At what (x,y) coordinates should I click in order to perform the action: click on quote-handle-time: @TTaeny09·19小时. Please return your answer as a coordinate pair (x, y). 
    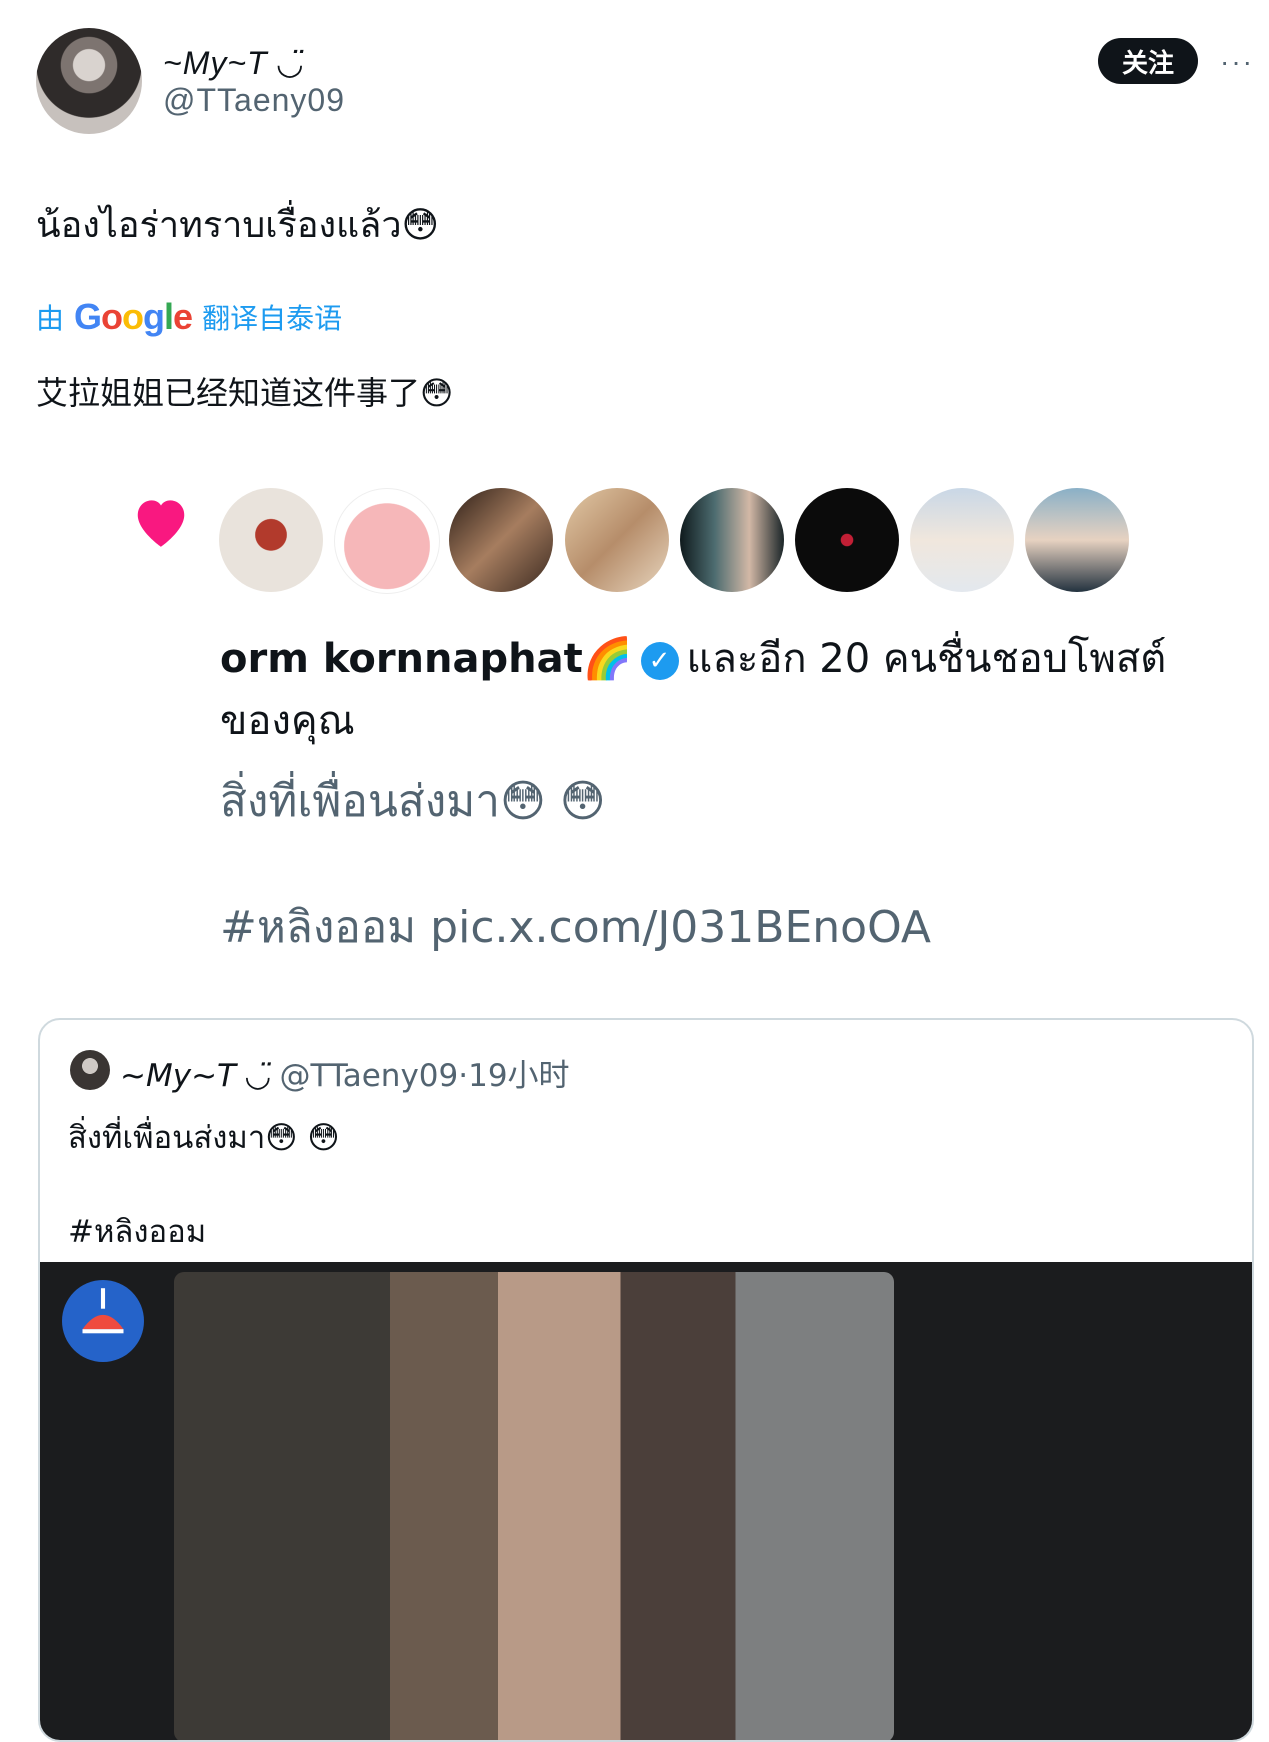
    Looking at the image, I should click on (424, 1076).